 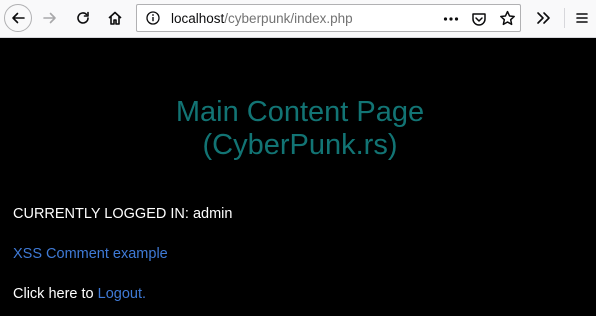 What do you see at coordinates (122, 294) in the screenshot?
I see `logout-link: Logout.` at bounding box center [122, 294].